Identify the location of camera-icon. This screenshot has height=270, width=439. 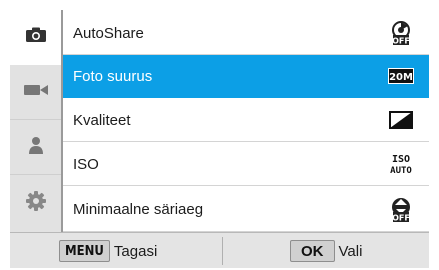
(36, 37).